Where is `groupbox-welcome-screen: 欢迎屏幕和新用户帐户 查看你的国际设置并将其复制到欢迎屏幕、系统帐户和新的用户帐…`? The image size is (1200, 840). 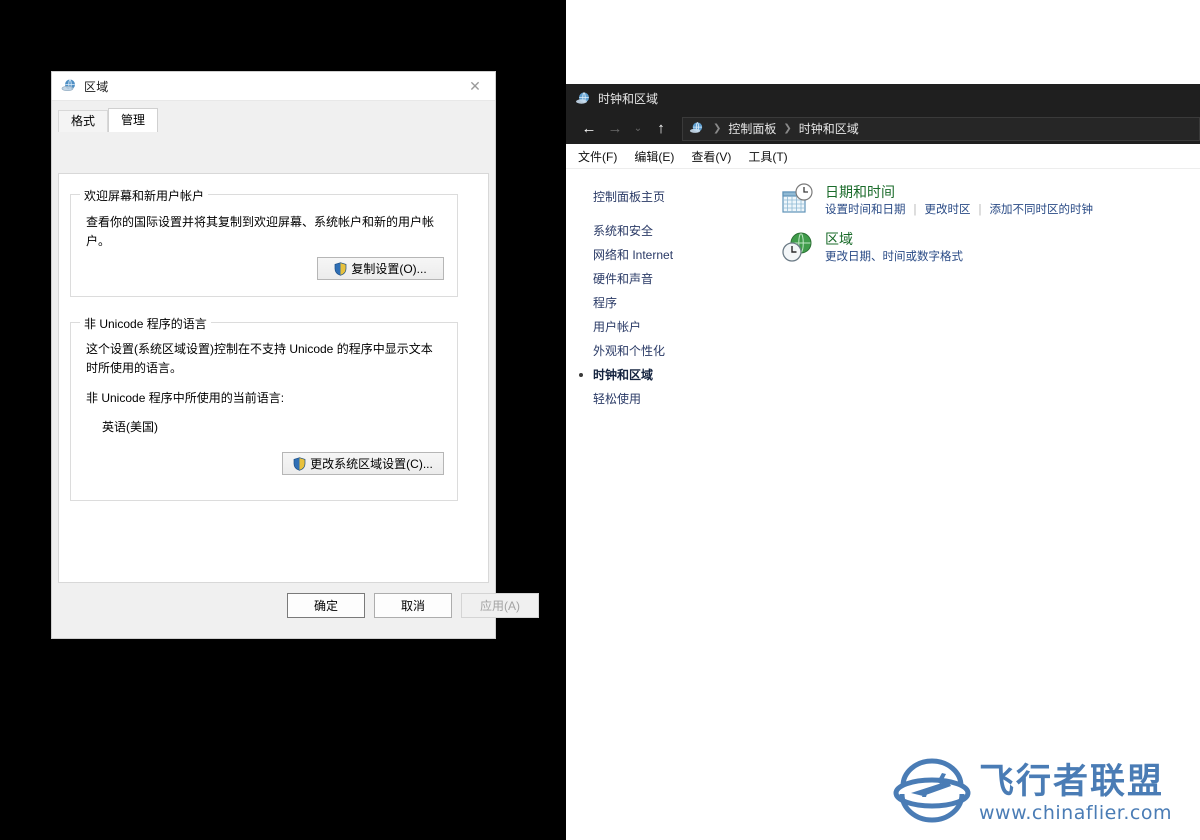
groupbox-welcome-screen: 欢迎屏幕和新用户帐户 查看你的国际设置并将其复制到欢迎屏幕、系统帐户和新的用户帐… is located at coordinates (264, 242).